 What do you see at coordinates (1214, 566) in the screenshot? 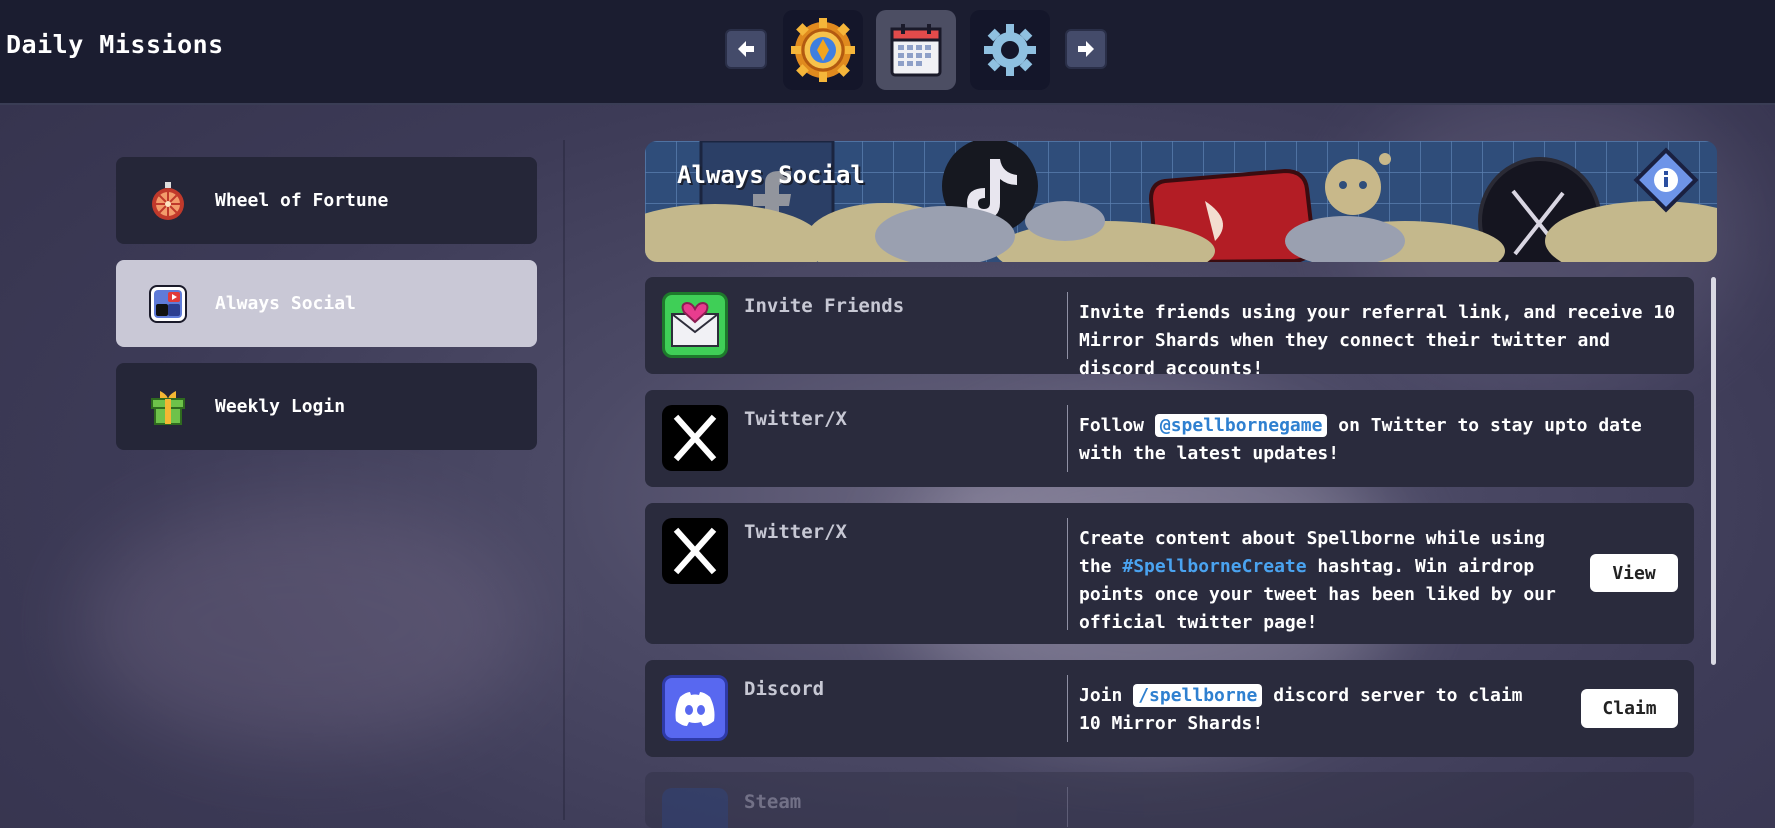
I see `hashtag: #SpellborneCreate` at bounding box center [1214, 566].